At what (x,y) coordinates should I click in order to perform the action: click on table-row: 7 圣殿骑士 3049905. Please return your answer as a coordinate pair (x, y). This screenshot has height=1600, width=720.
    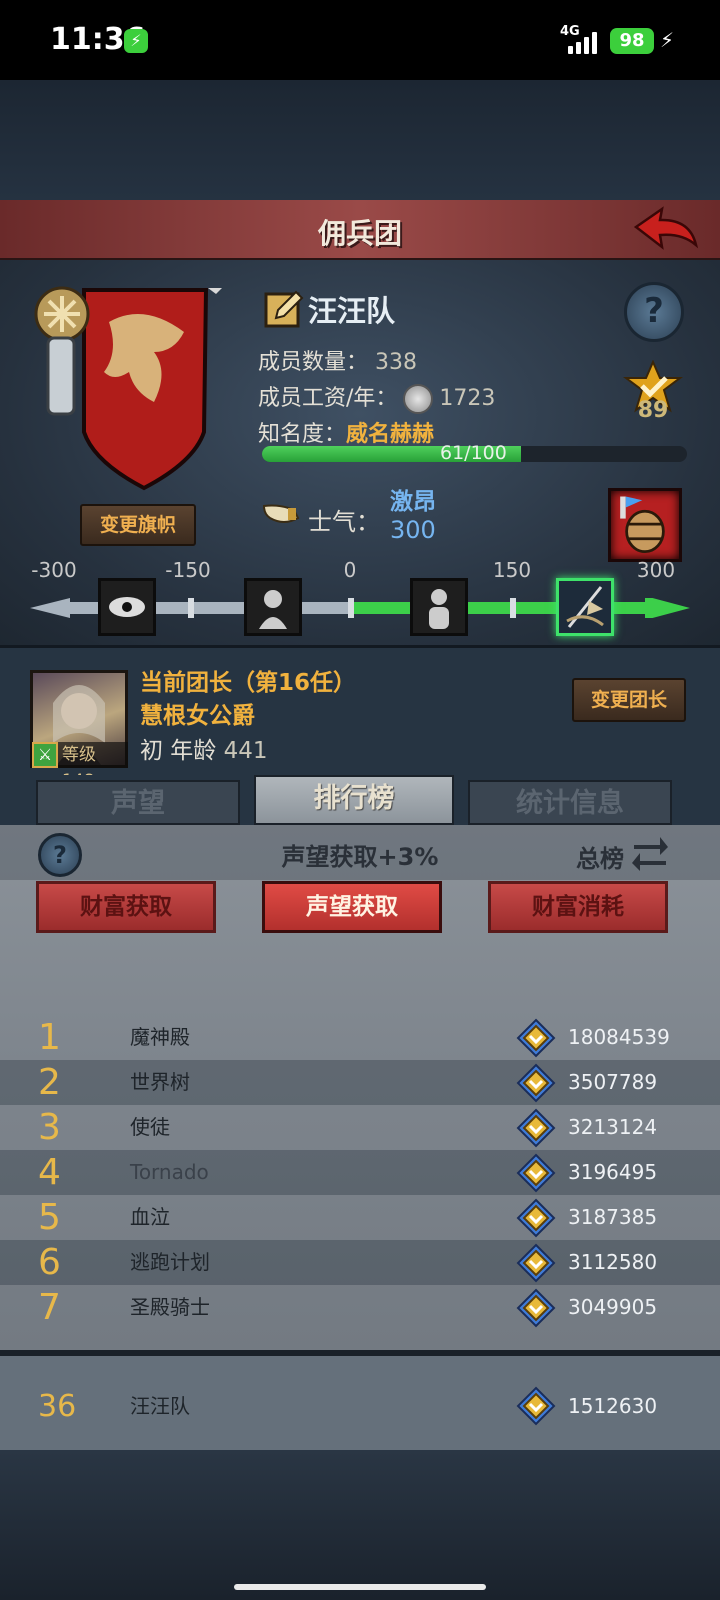
    Looking at the image, I should click on (360, 1307).